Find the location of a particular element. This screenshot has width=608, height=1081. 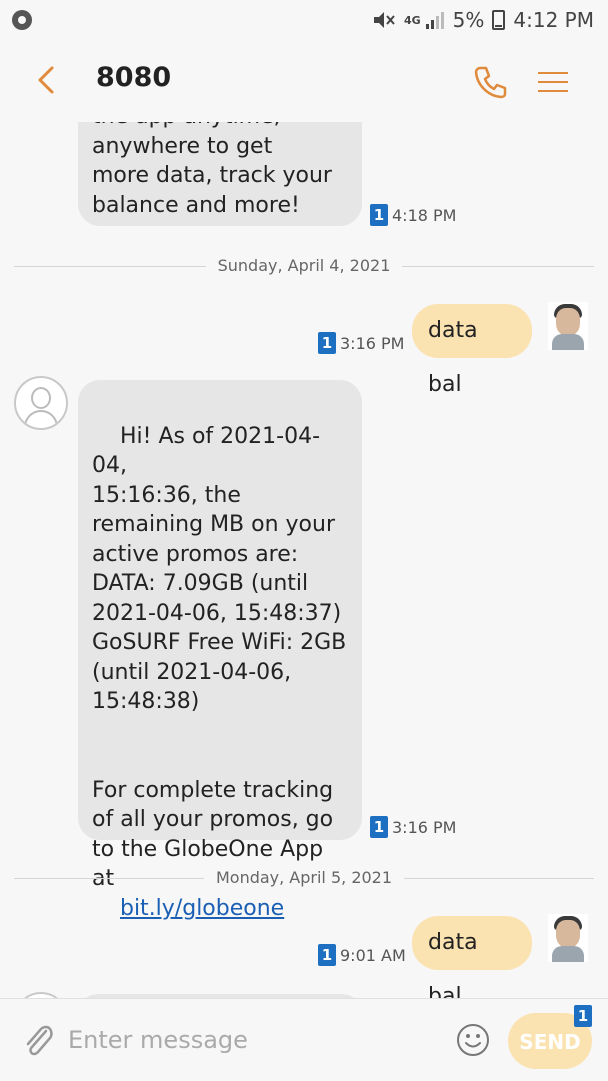

message-time: 4:18 PM is located at coordinates (424, 215).